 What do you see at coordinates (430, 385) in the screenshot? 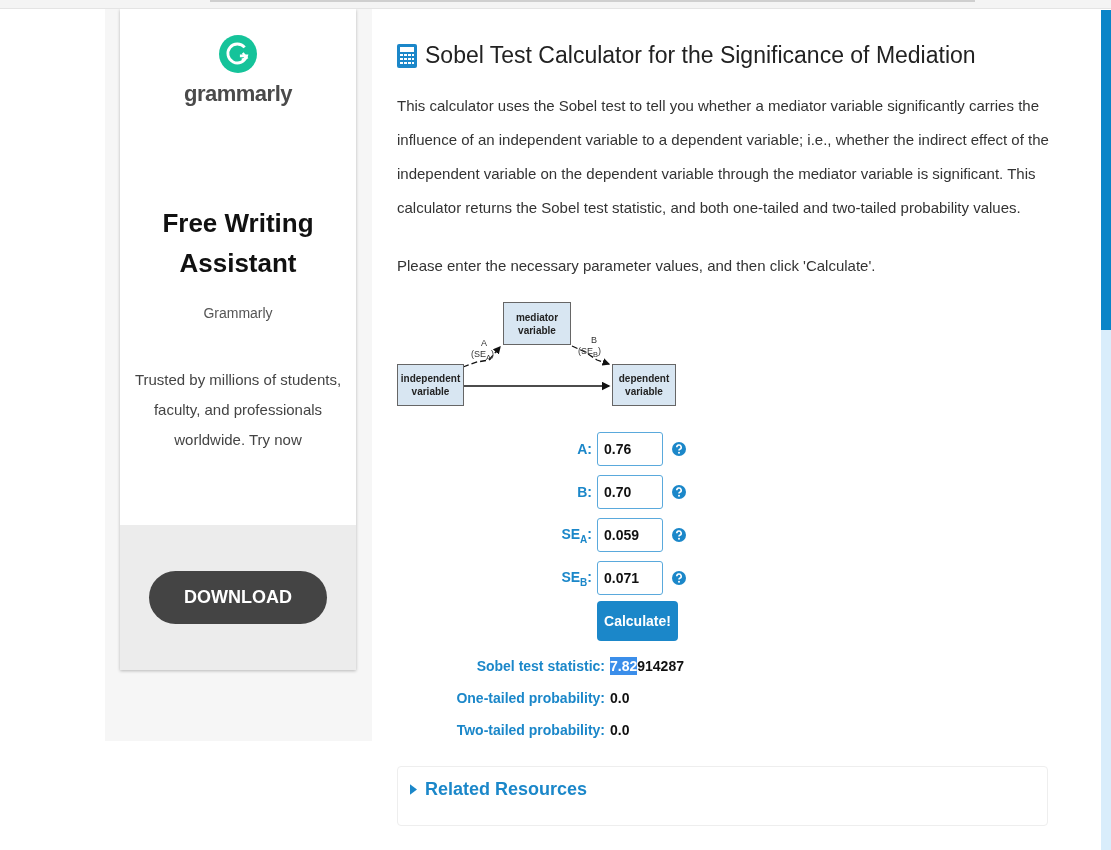
I see `independent-box: independent variable` at bounding box center [430, 385].